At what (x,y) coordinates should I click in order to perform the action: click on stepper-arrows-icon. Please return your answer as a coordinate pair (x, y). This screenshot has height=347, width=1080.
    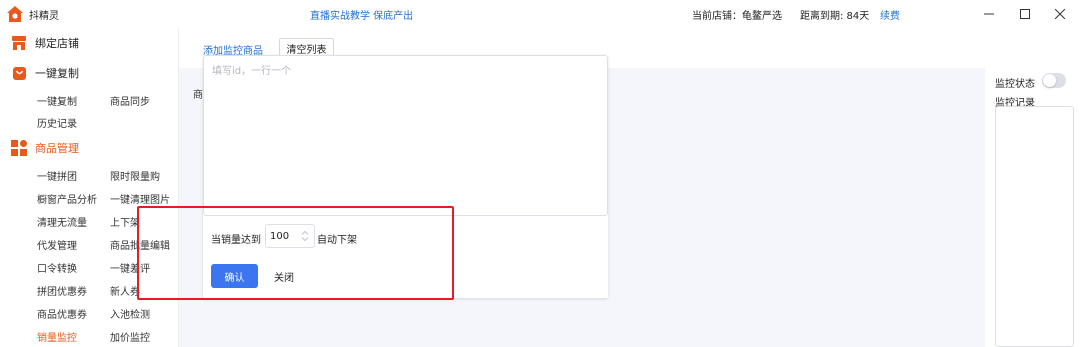
    Looking at the image, I should click on (305, 236).